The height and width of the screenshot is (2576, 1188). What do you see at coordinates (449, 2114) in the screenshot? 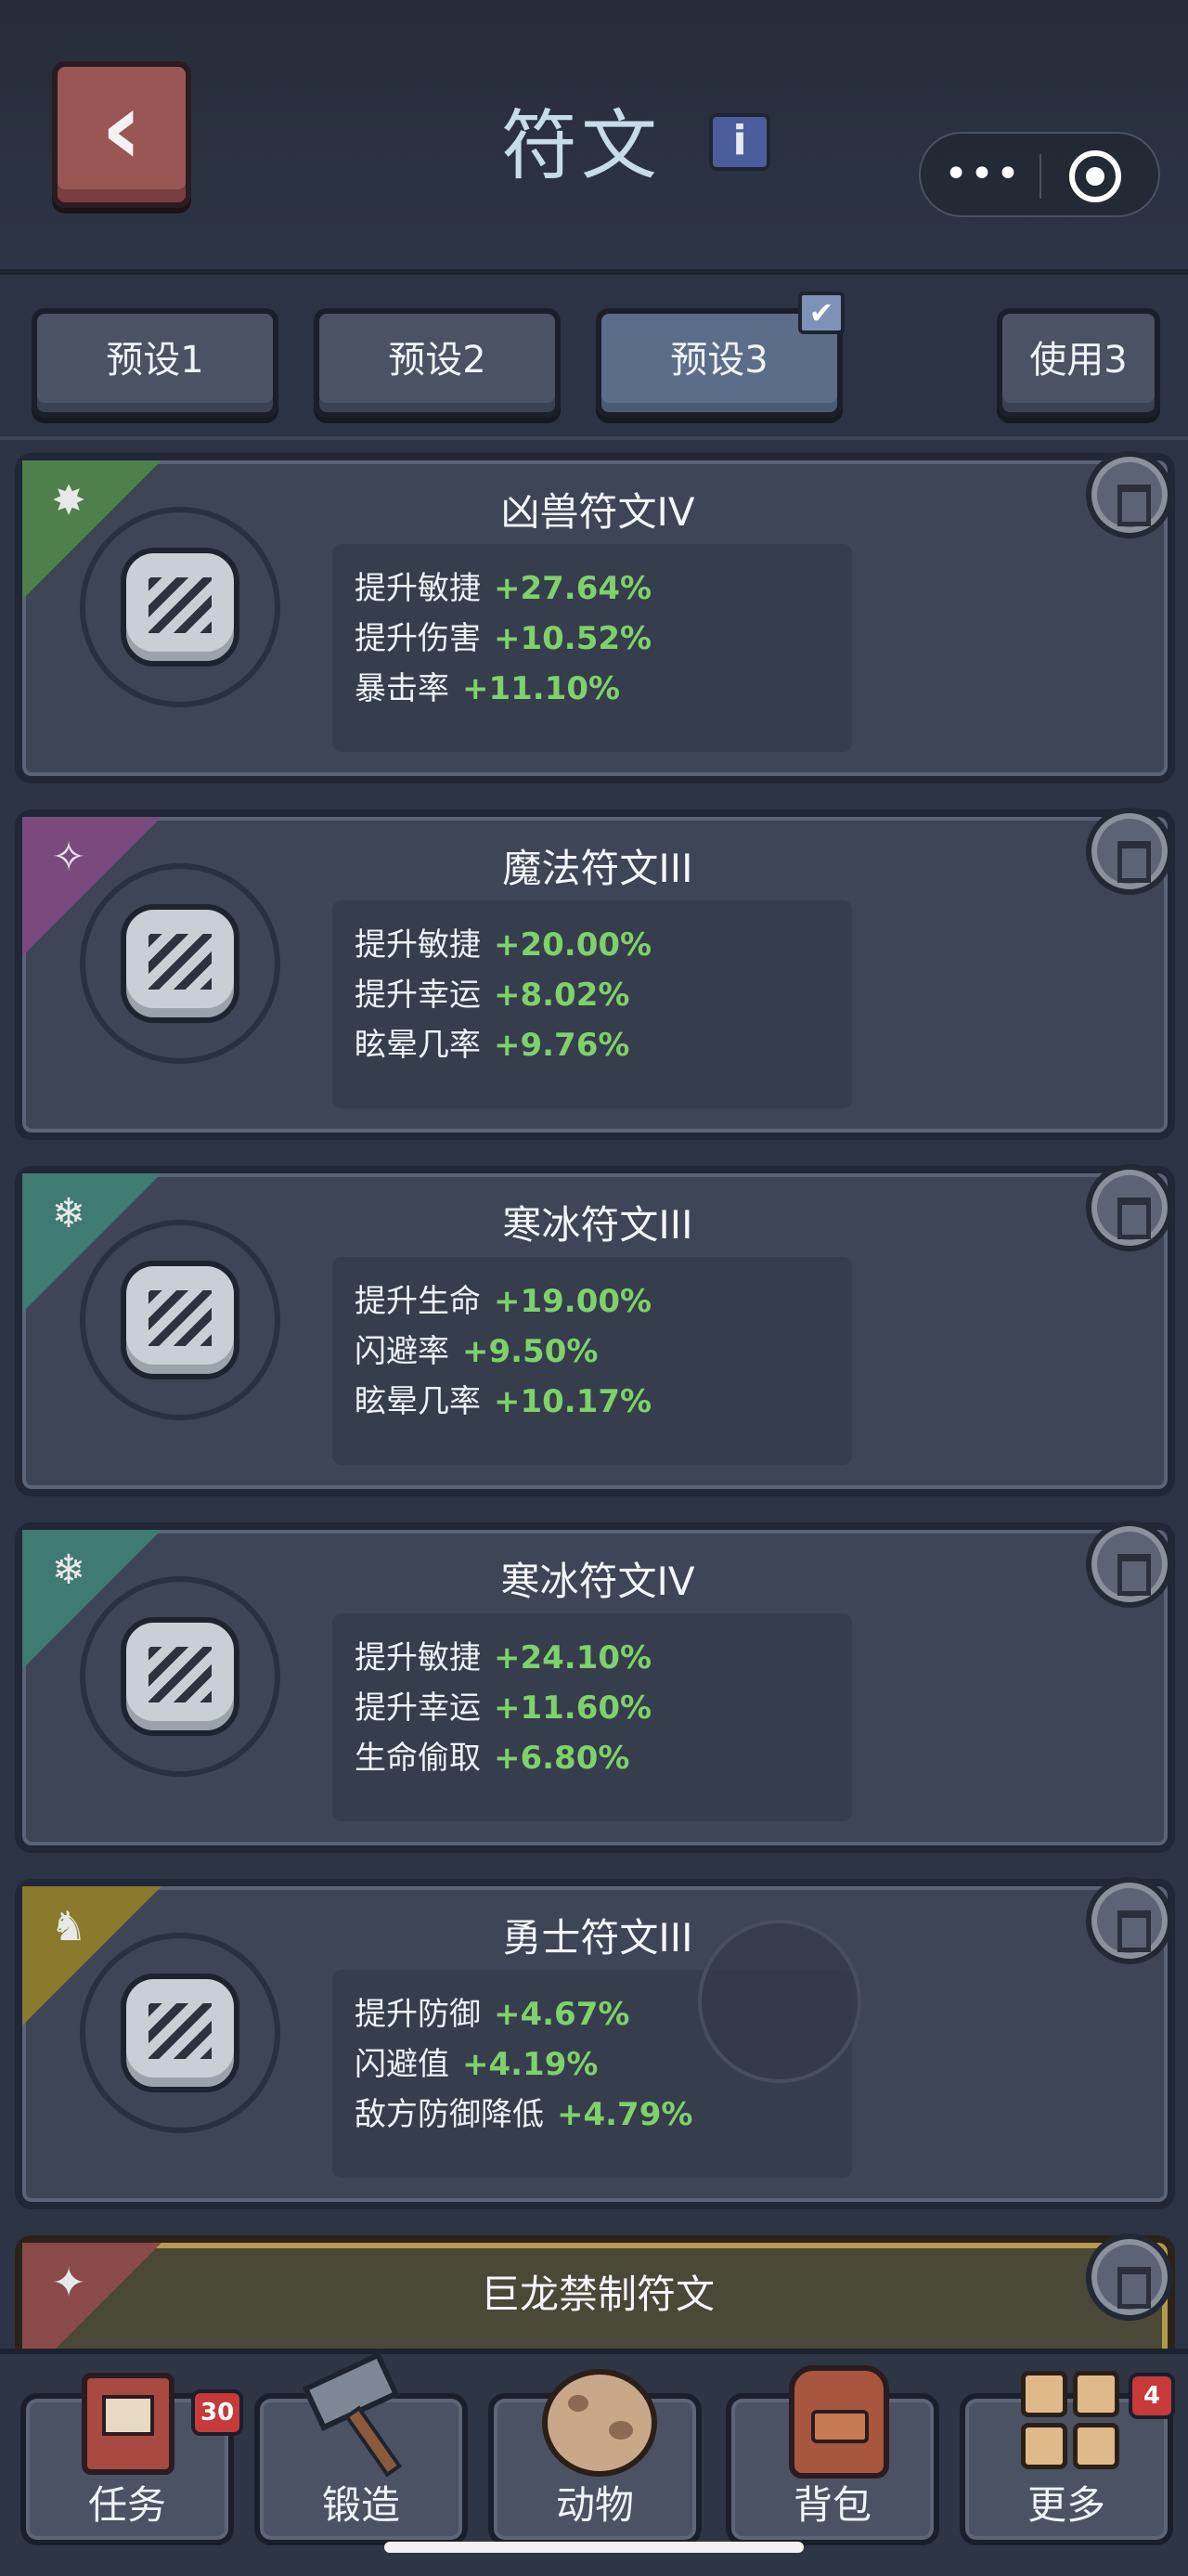
I see `stat-label: 敌方防御降低` at bounding box center [449, 2114].